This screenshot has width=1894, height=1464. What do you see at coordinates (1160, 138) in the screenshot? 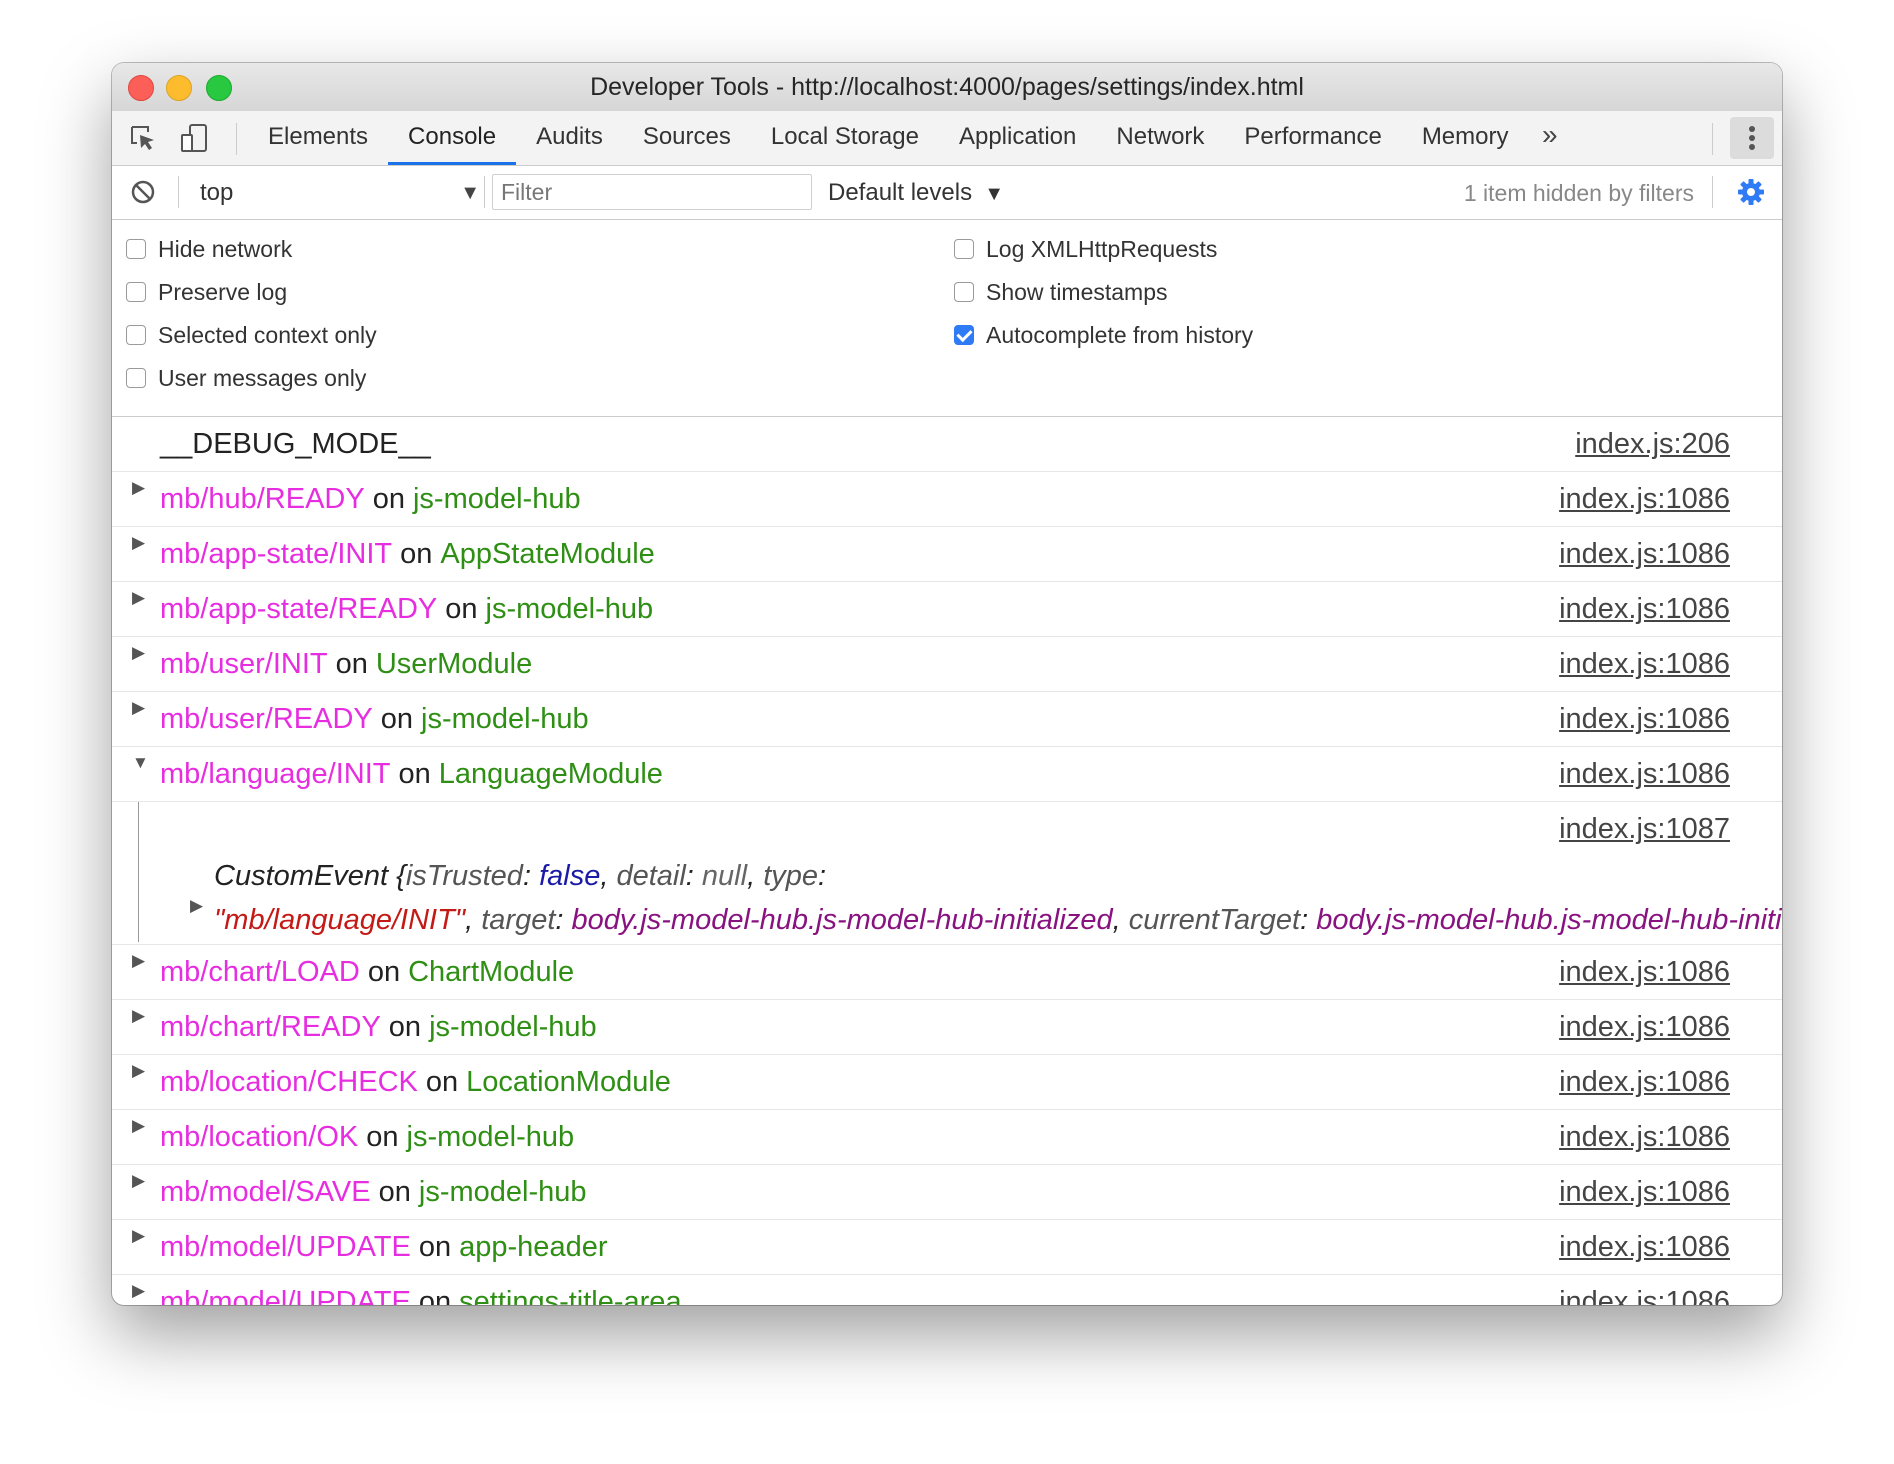
I see `tab-network: Network` at bounding box center [1160, 138].